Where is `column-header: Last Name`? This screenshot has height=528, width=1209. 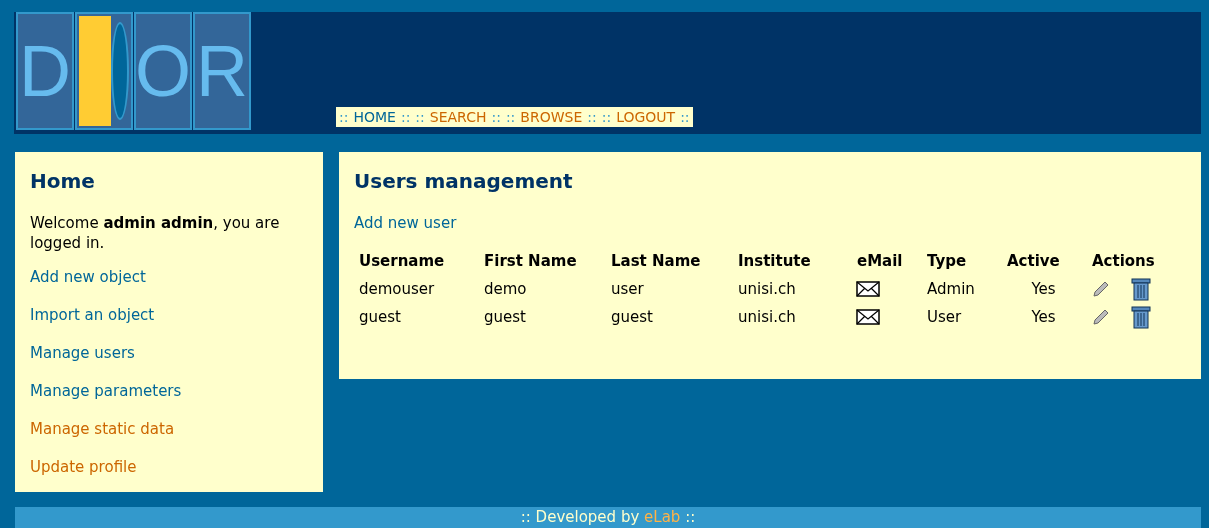 column-header: Last Name is located at coordinates (656, 261).